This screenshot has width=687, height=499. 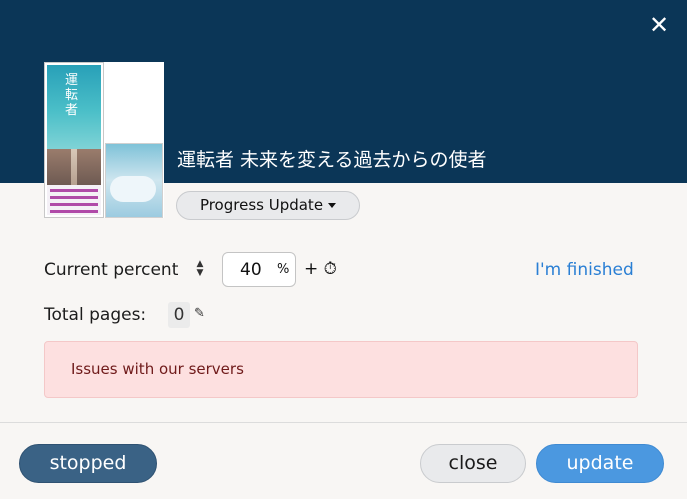 I want to click on error-alert: Issues with our servers, so click(x=341, y=369).